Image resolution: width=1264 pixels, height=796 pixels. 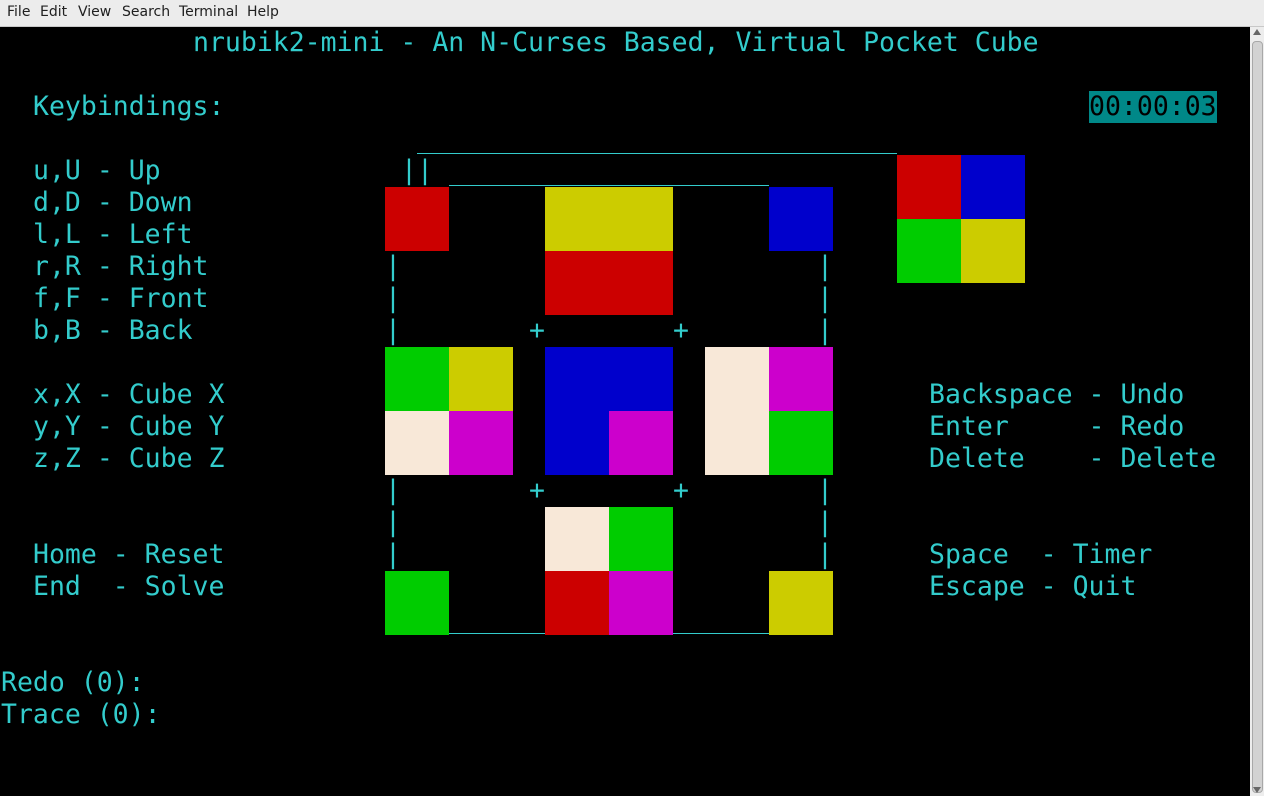 What do you see at coordinates (1257, 417) in the screenshot?
I see `scroll-thumb` at bounding box center [1257, 417].